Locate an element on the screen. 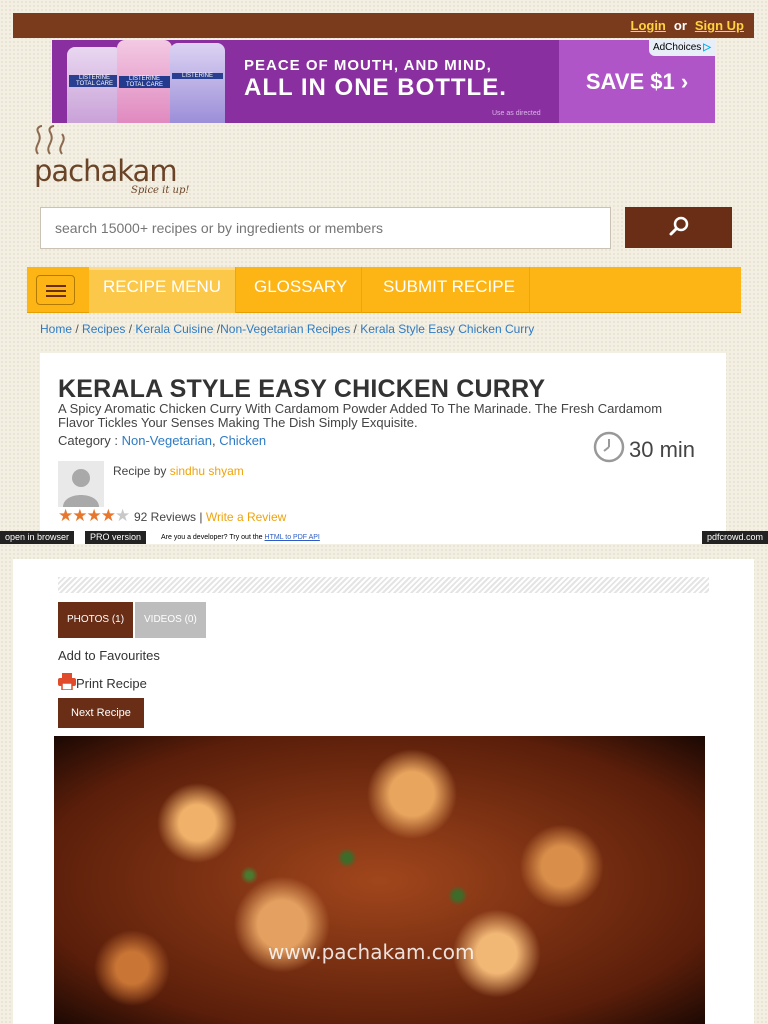 Image resolution: width=768 pixels, height=1024 pixels. author-link: sindhu shyam is located at coordinates (207, 471).